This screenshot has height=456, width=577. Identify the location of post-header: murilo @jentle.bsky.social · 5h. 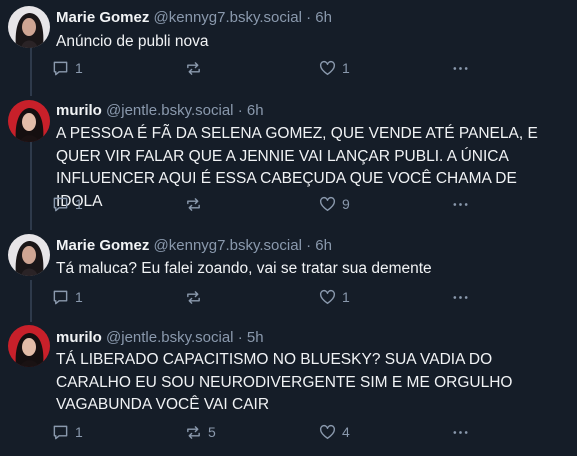
(160, 338).